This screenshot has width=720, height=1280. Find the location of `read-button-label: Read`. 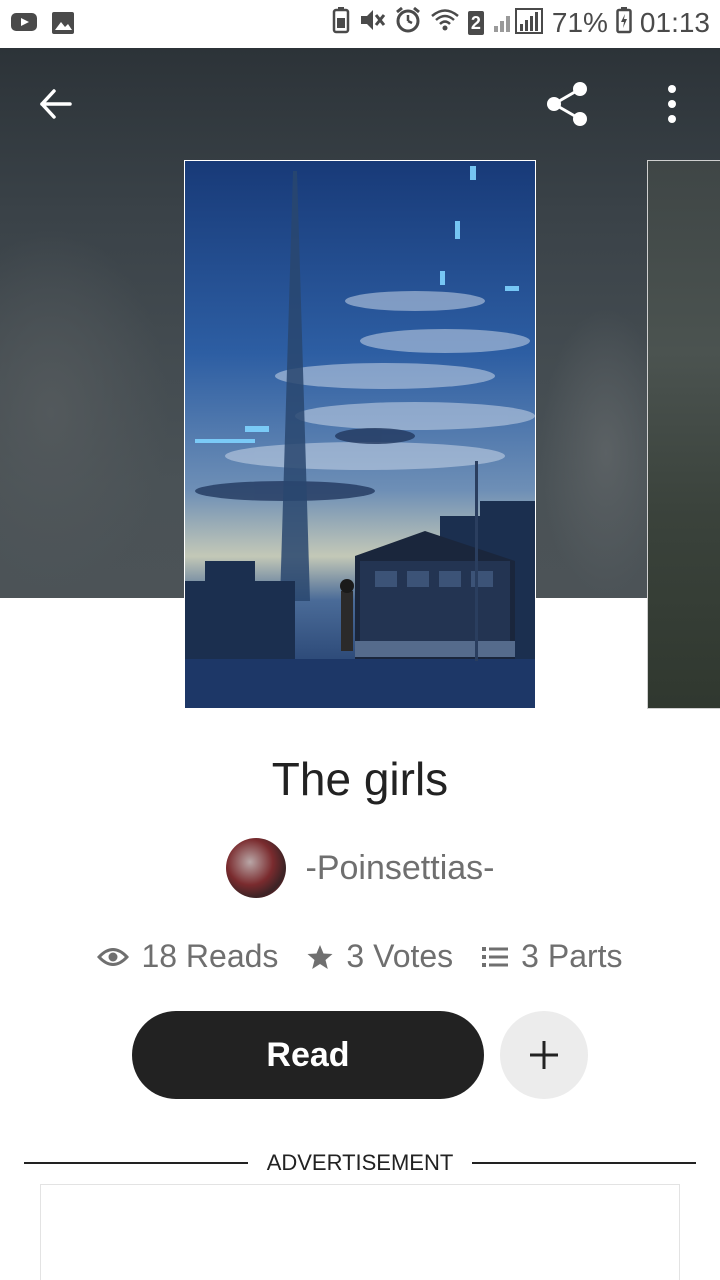

read-button-label: Read is located at coordinates (308, 1054).